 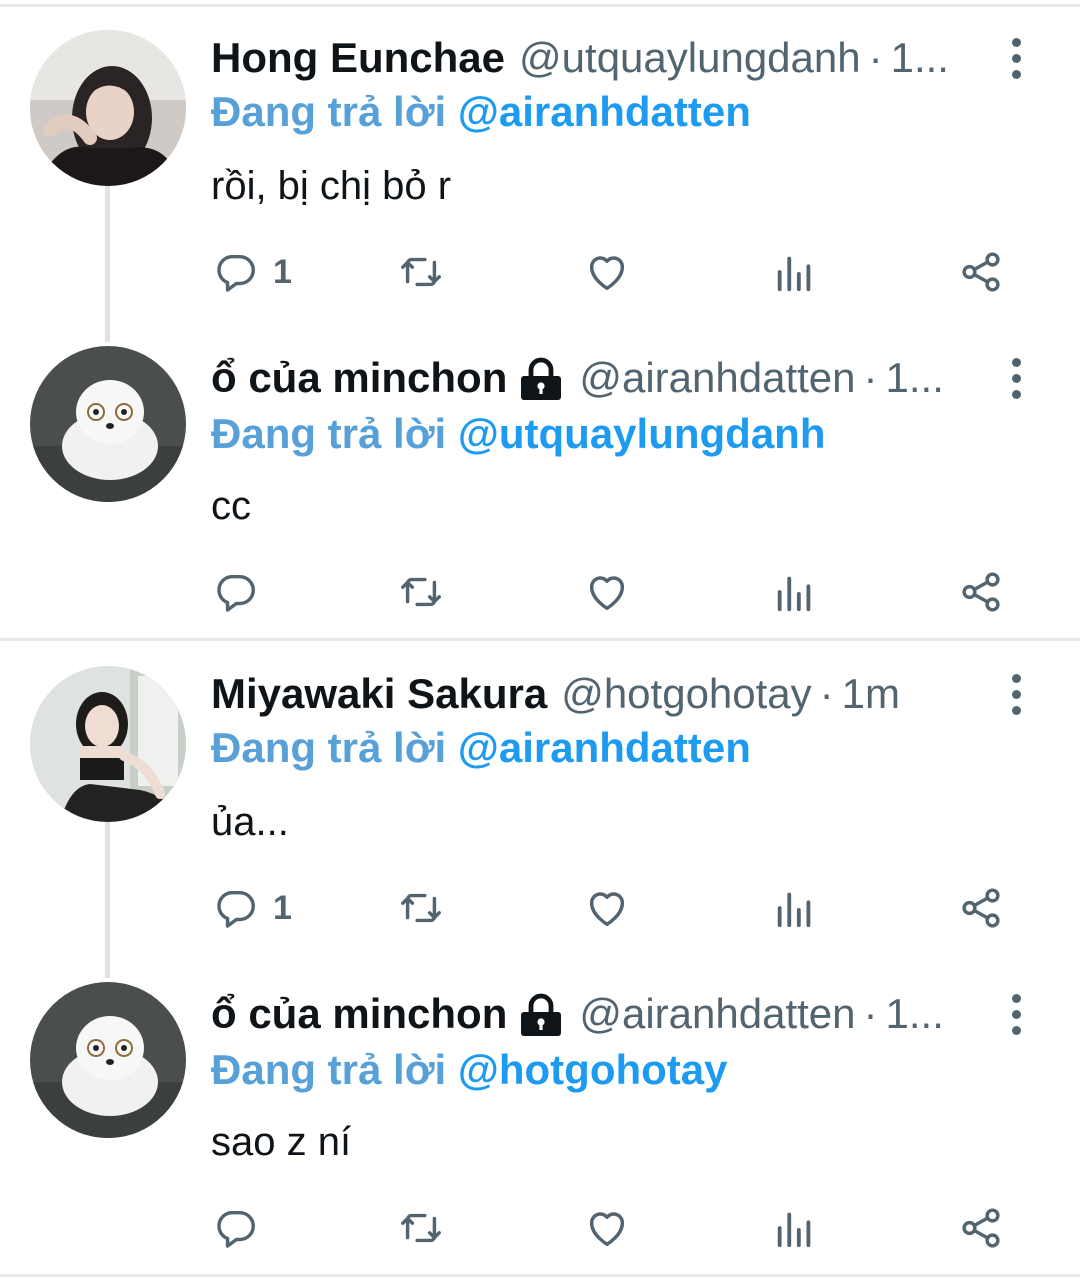 I want to click on author-name: Miyawaki Sakura, so click(x=379, y=694).